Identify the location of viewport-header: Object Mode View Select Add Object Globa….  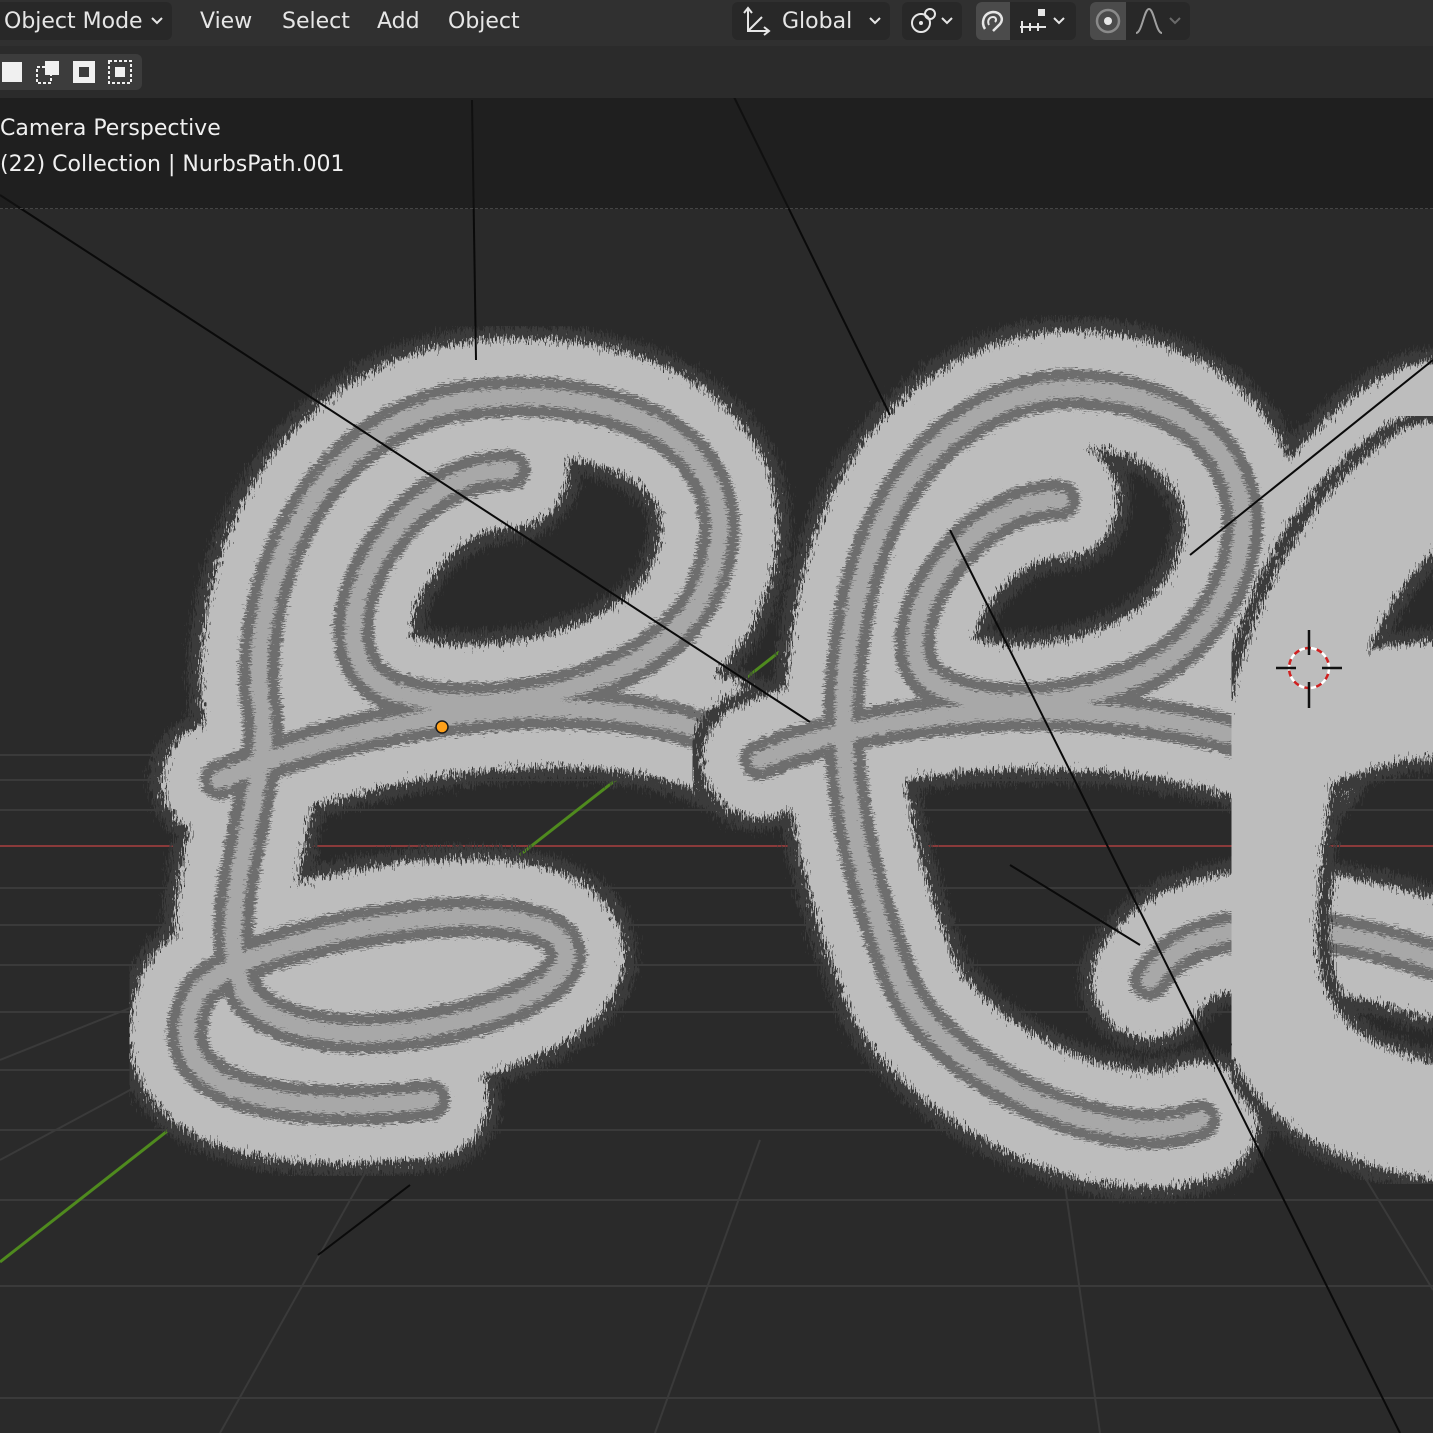
(716, 23).